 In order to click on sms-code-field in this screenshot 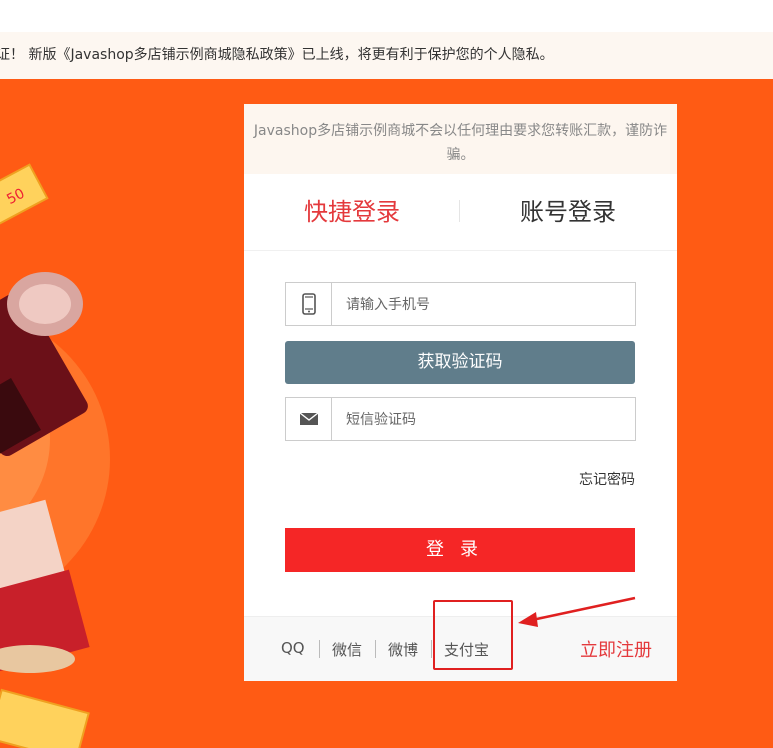, I will do `click(460, 419)`.